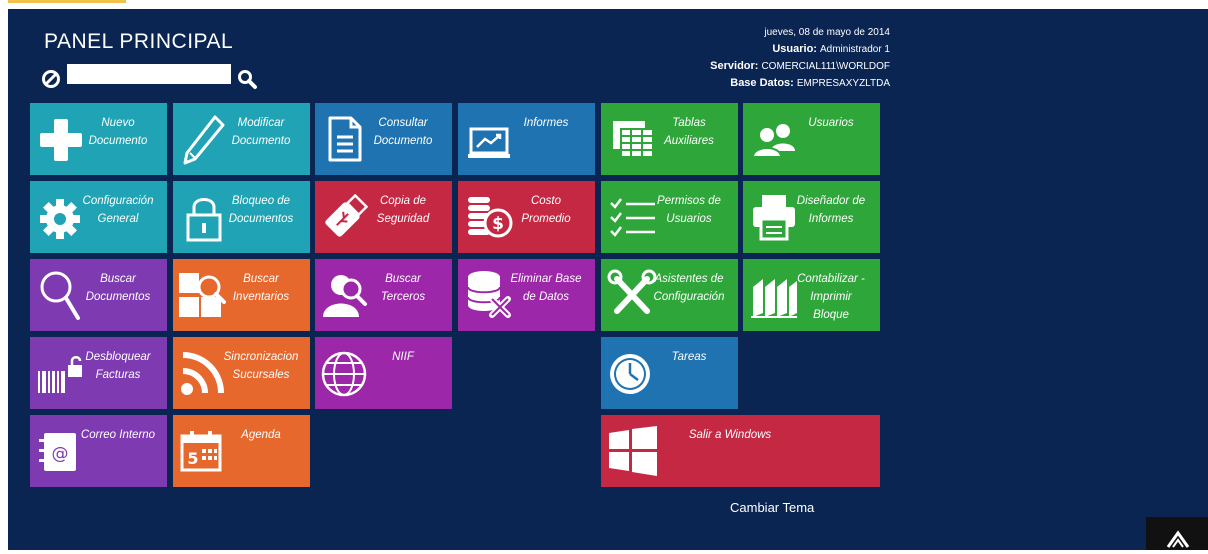 This screenshot has height=554, width=1208. Describe the element at coordinates (60, 219) in the screenshot. I see `gear-icon` at that location.